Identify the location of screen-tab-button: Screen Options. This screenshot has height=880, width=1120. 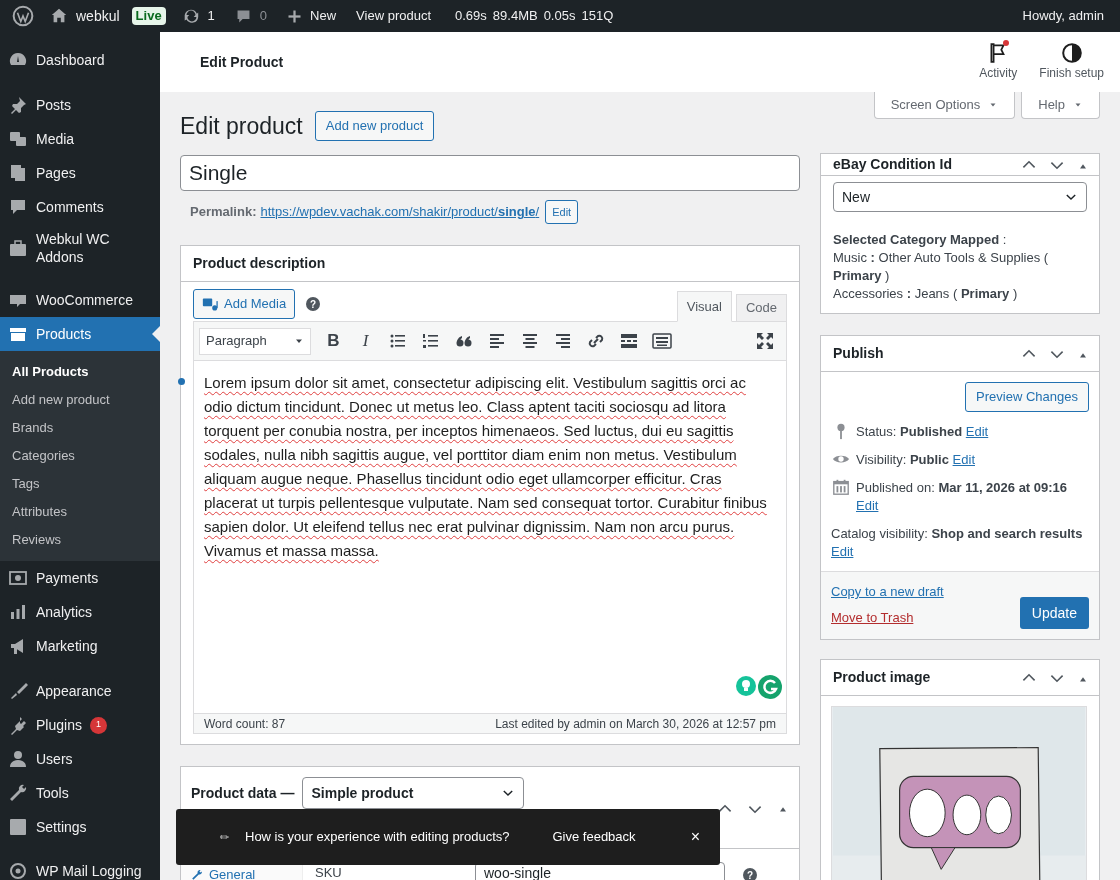
(944, 105).